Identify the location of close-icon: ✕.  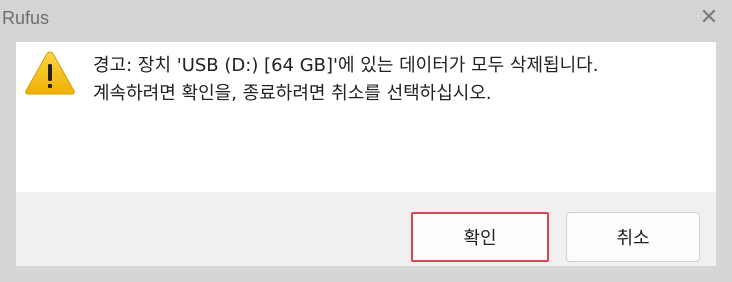
(709, 17).